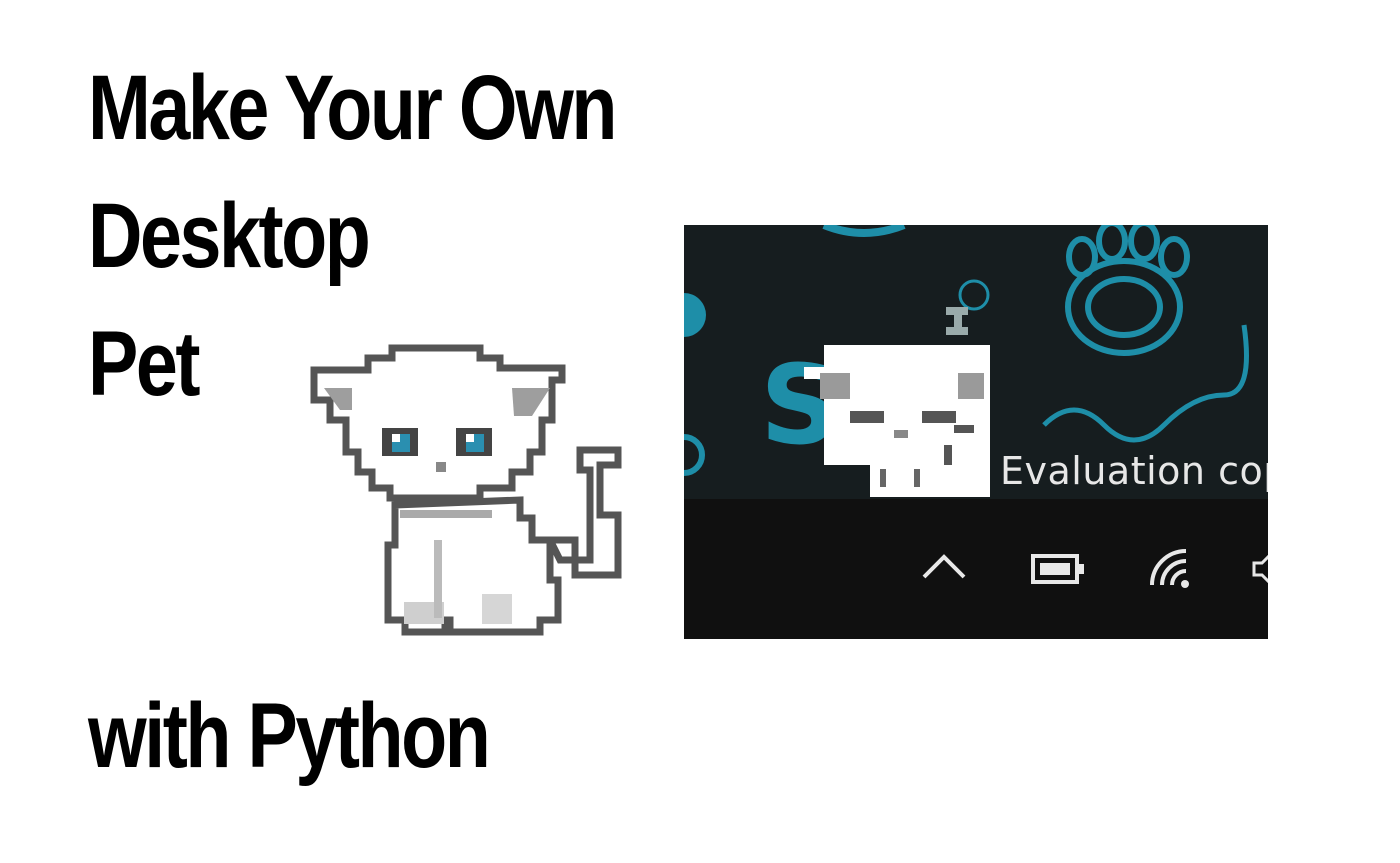 The height and width of the screenshot is (863, 1400). What do you see at coordinates (944, 566) in the screenshot?
I see `chevron-up-icon` at bounding box center [944, 566].